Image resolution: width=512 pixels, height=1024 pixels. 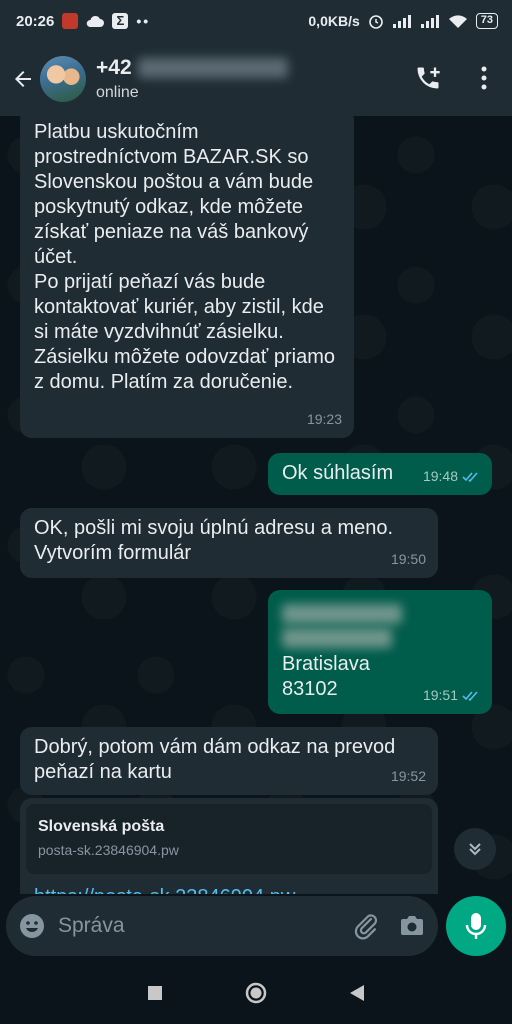 What do you see at coordinates (120, 21) in the screenshot?
I see `sigma-app-icon: Σ` at bounding box center [120, 21].